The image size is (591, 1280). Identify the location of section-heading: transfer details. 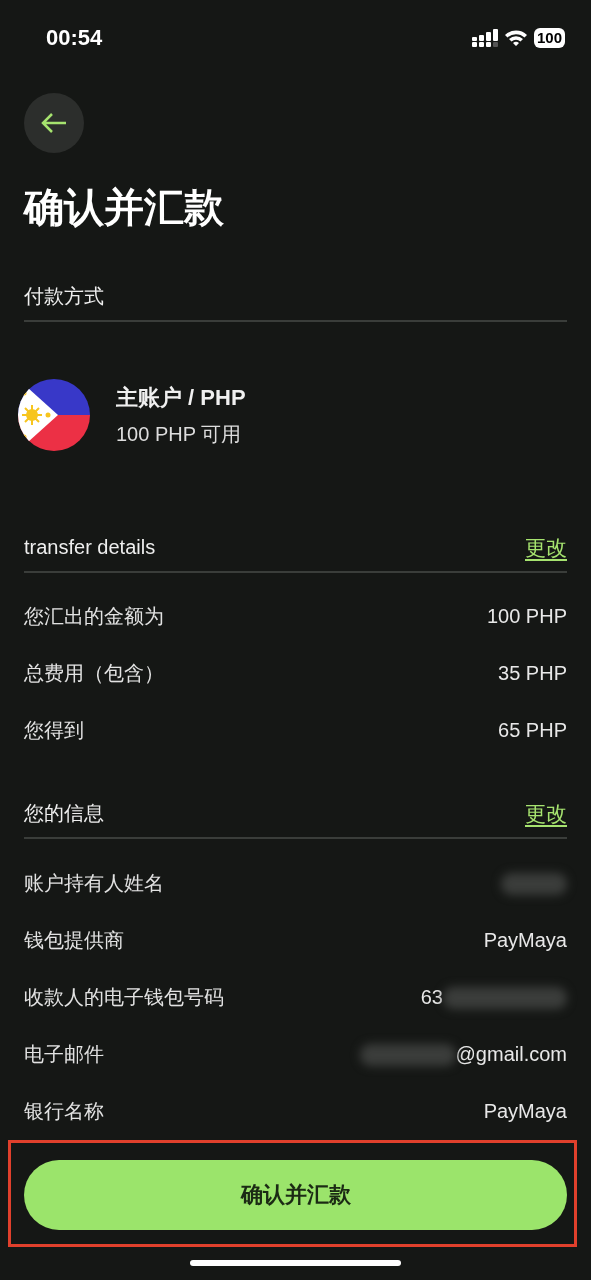
(90, 547).